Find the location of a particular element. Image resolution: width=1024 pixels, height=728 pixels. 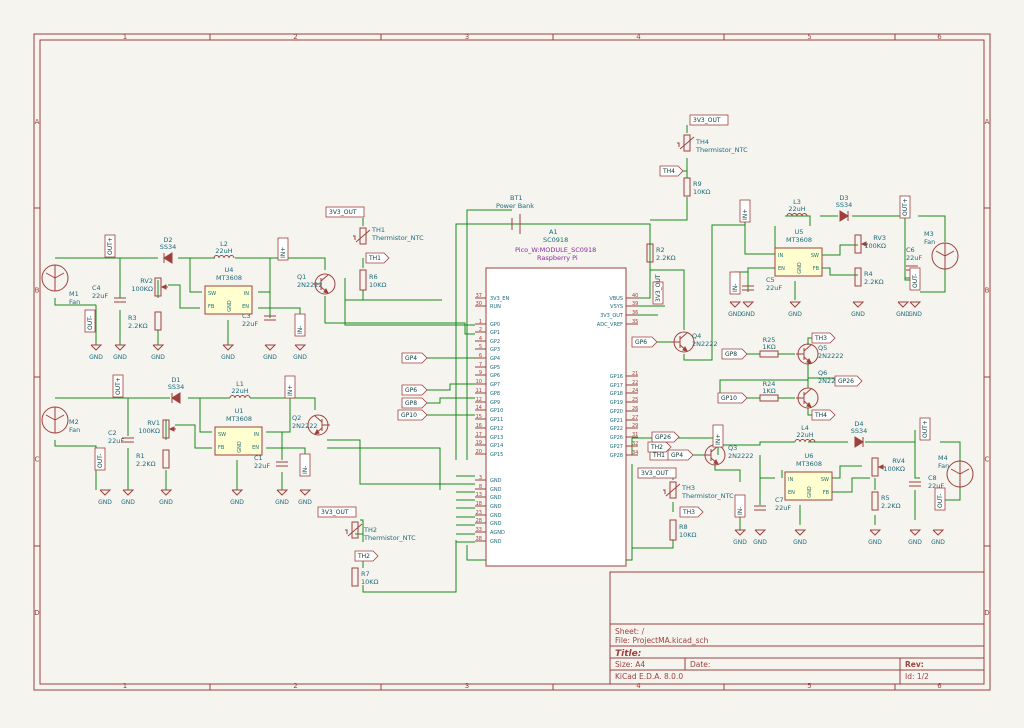

chip-u1-pin-fb: FB is located at coordinates (221, 448).